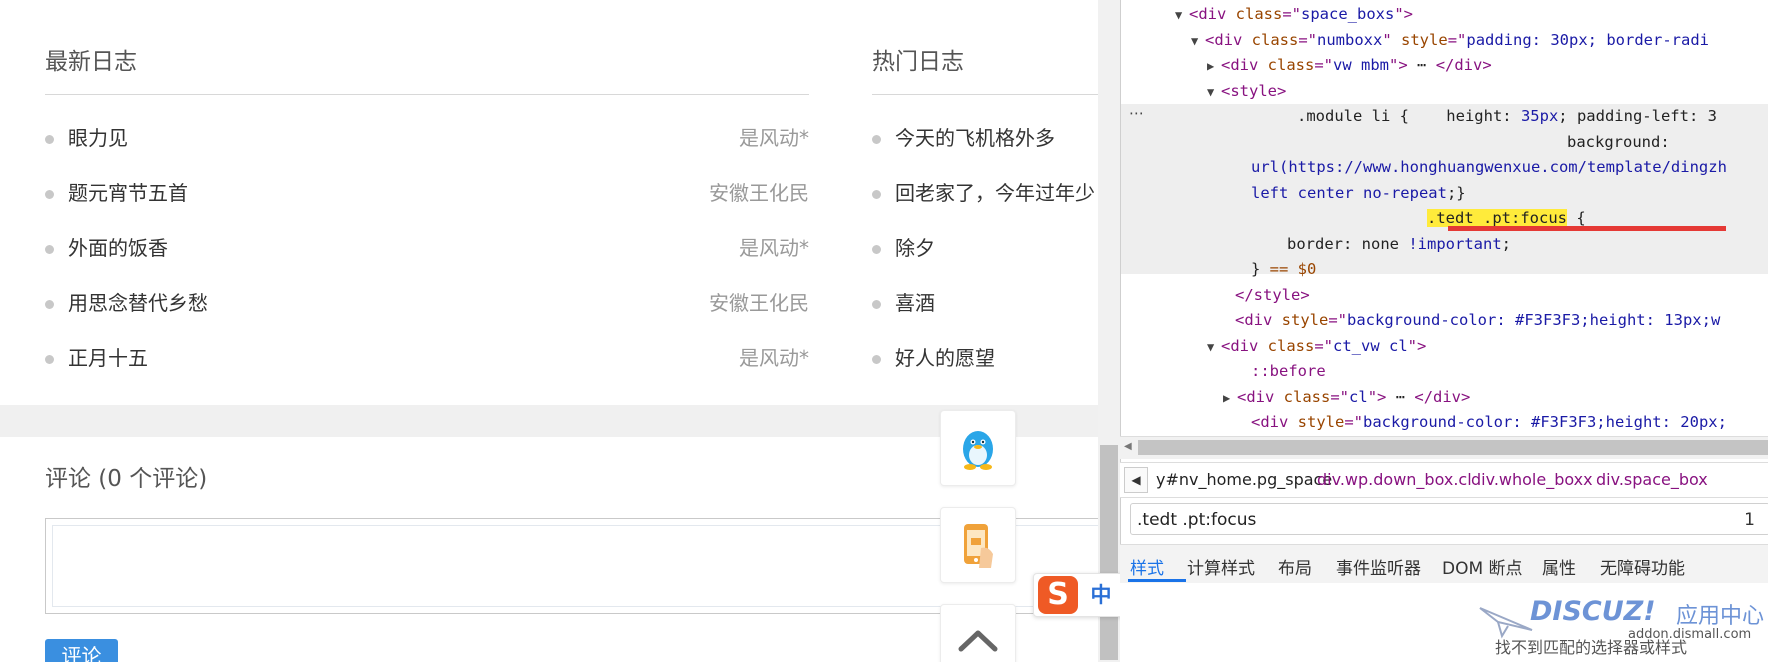 The height and width of the screenshot is (662, 1768). Describe the element at coordinates (1642, 566) in the screenshot. I see `tab-6: 无障碍功能` at that location.